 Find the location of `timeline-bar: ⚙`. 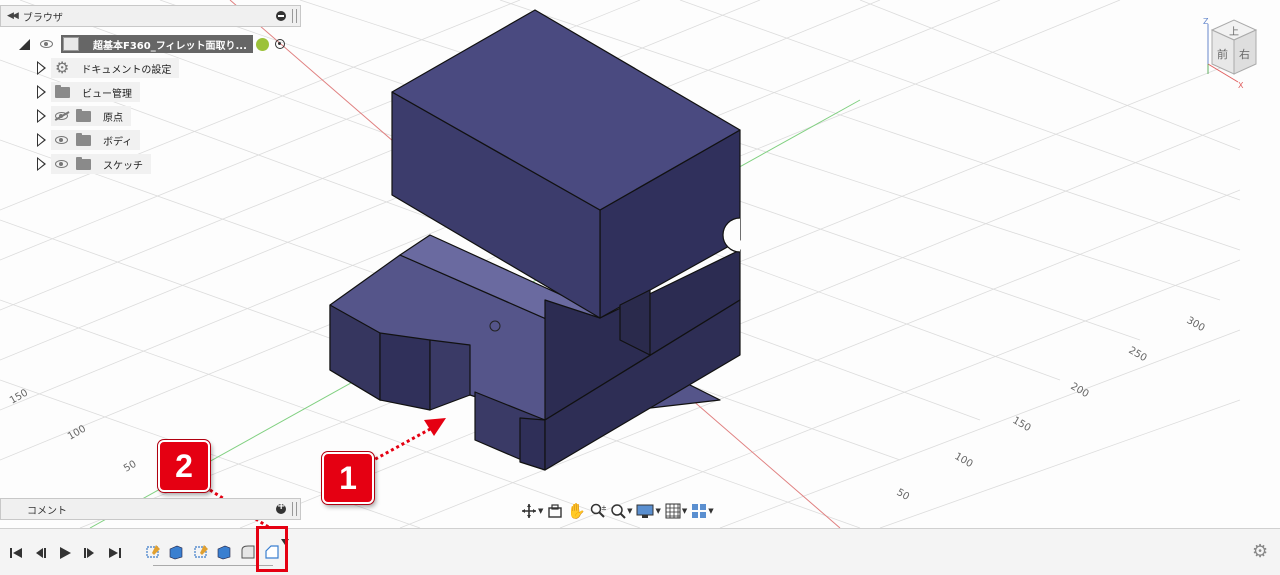

timeline-bar: ⚙ is located at coordinates (640, 551).